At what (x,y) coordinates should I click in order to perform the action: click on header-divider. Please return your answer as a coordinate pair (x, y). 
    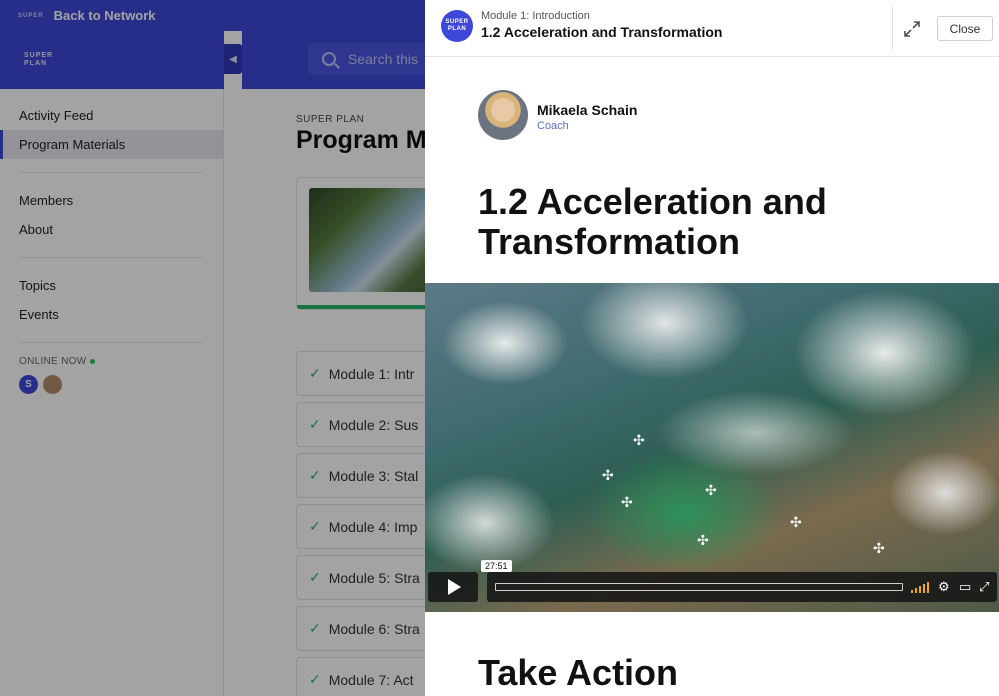
    Looking at the image, I should click on (892, 28).